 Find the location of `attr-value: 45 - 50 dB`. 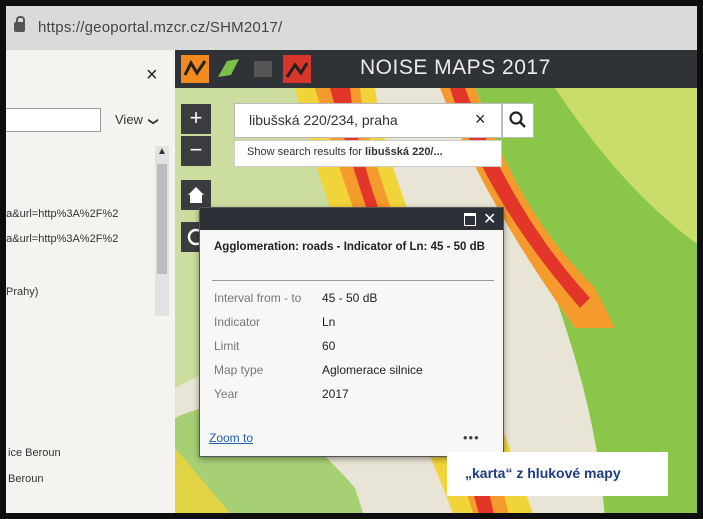

attr-value: 45 - 50 dB is located at coordinates (350, 298).